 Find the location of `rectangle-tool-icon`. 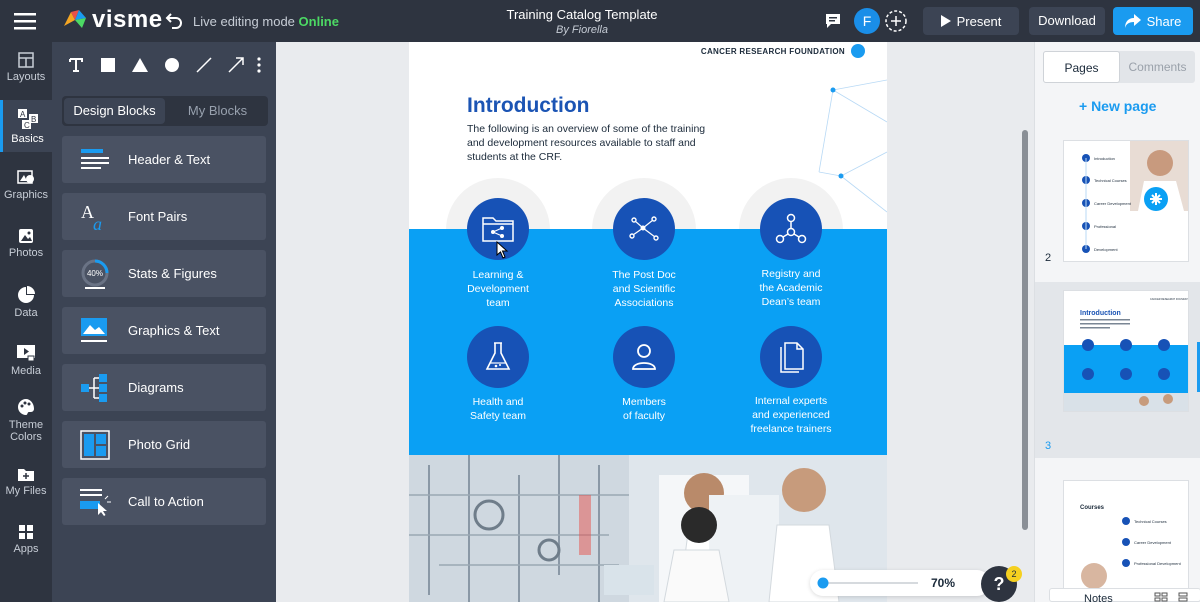

rectangle-tool-icon is located at coordinates (108, 65).